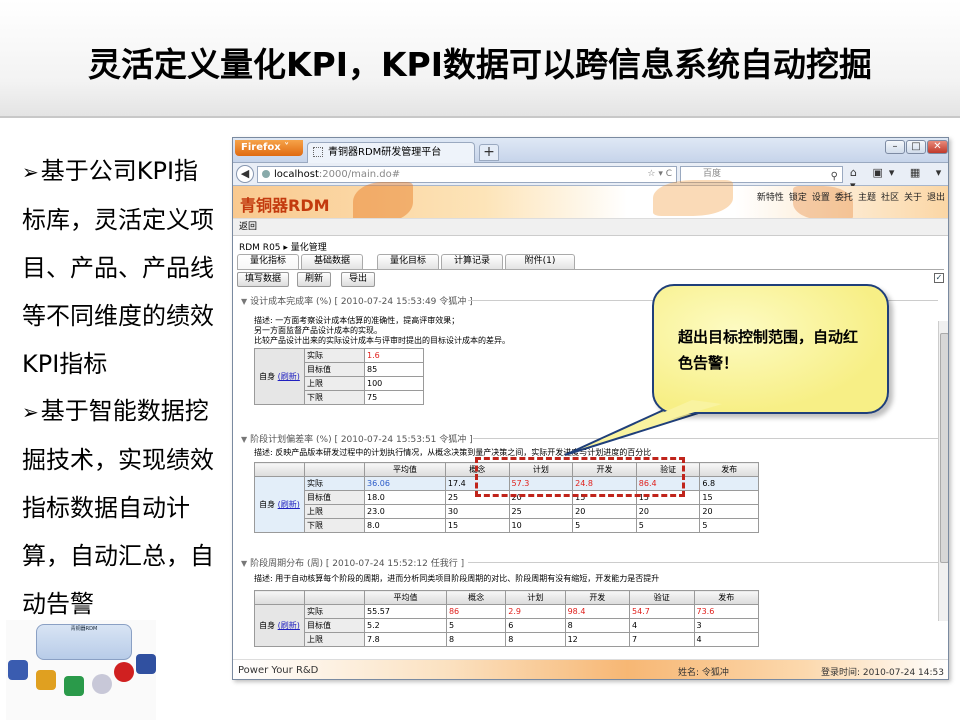 The image size is (960, 720). I want to click on back-arrow-icon: ◀, so click(245, 174).